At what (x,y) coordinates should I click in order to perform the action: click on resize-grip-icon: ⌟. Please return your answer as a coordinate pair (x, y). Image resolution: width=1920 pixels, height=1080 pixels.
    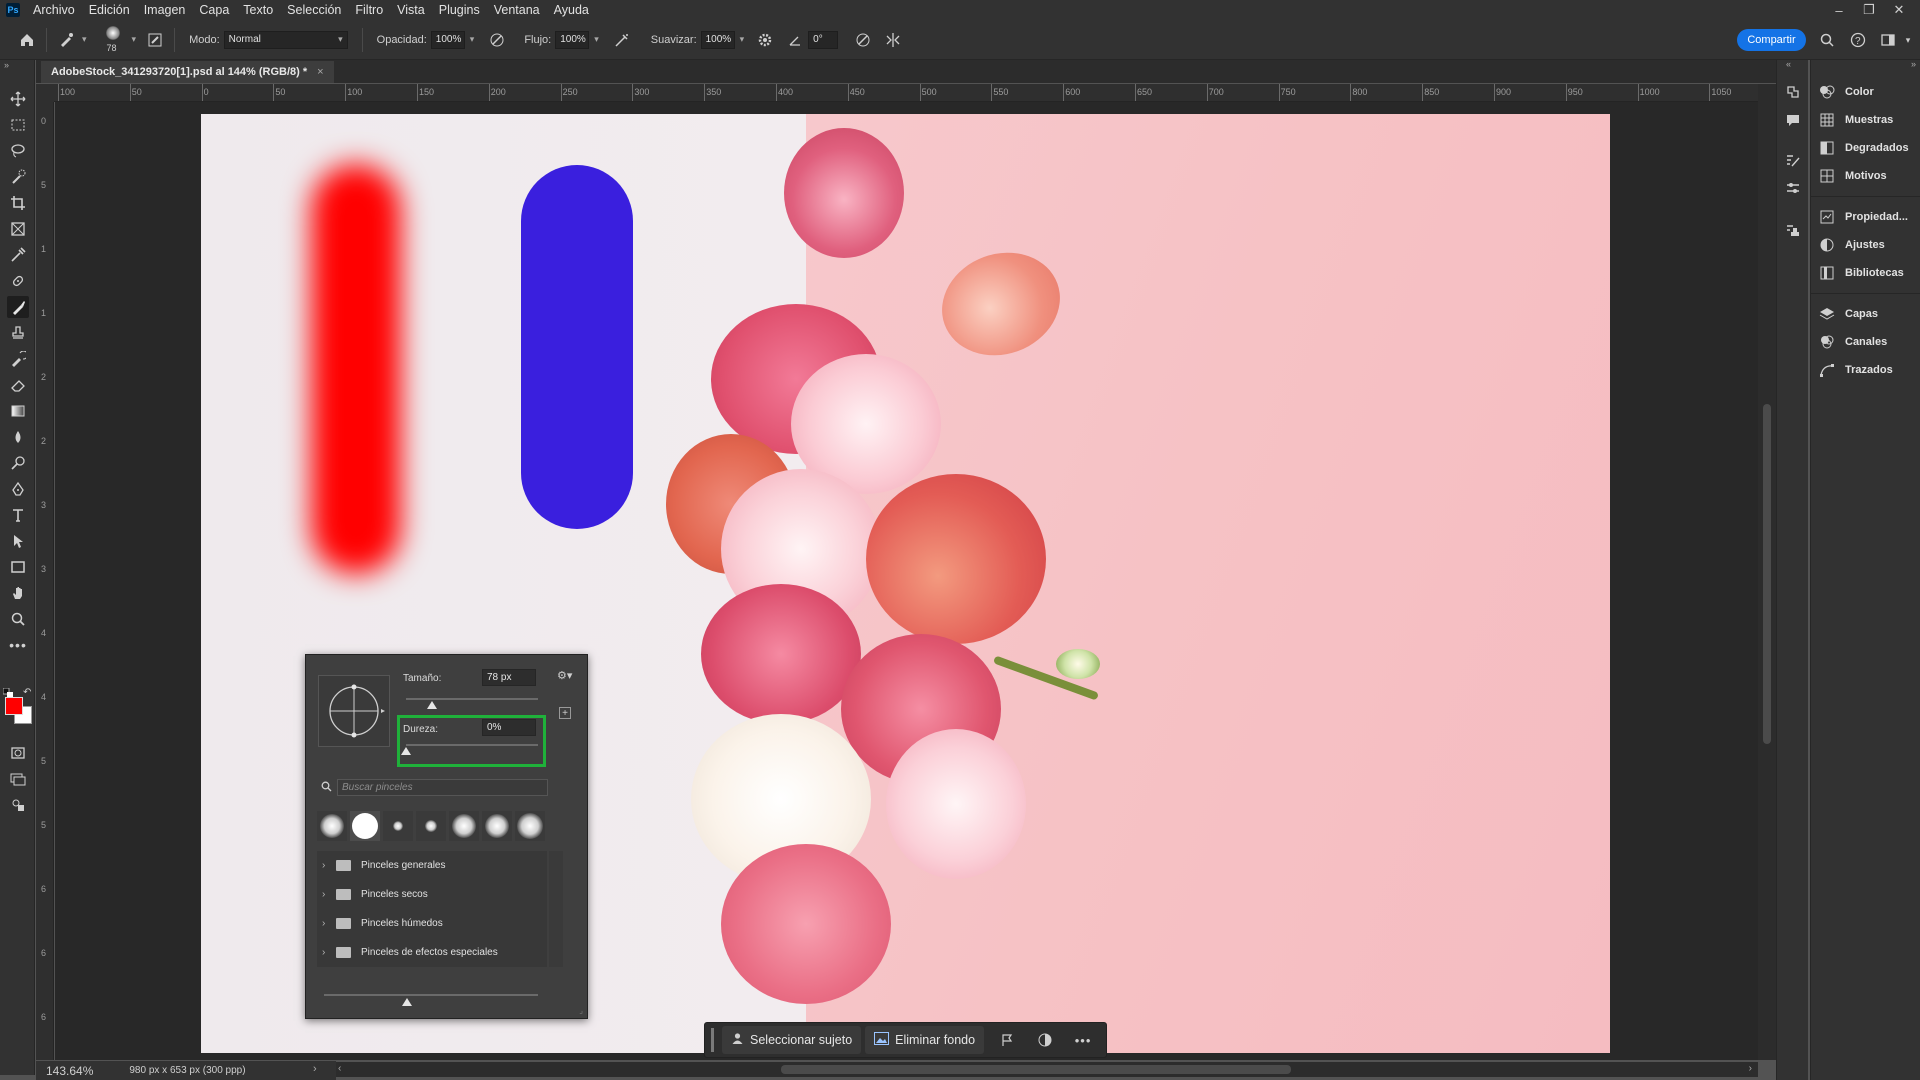
    Looking at the image, I should click on (581, 1010).